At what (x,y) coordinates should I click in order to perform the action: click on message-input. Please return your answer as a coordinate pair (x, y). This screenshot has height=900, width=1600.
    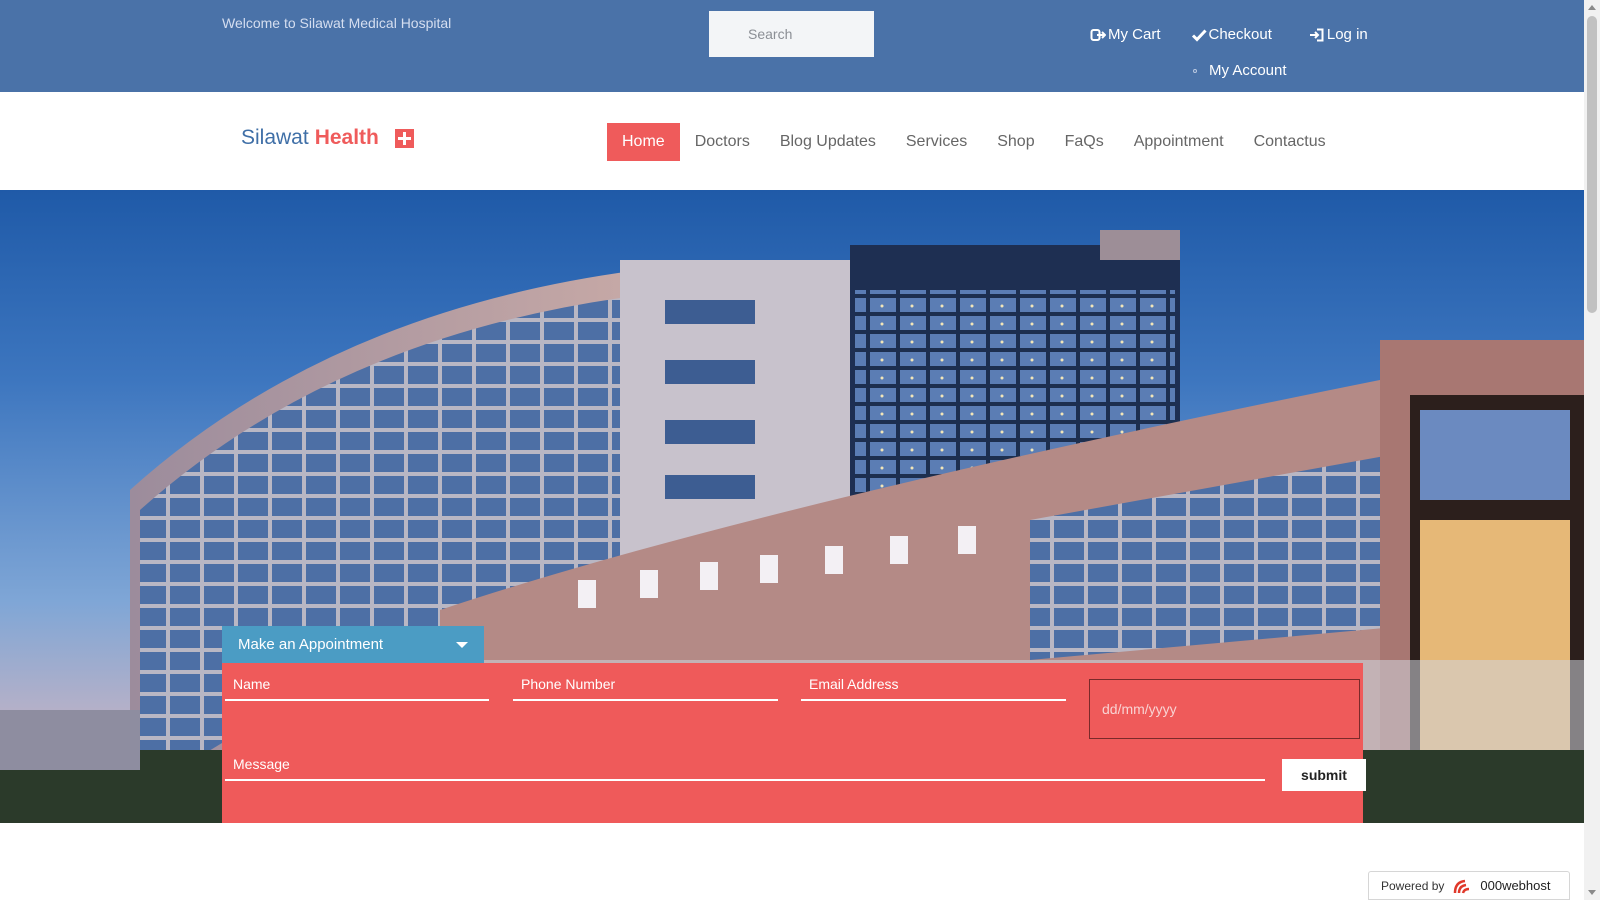
    Looking at the image, I should click on (745, 764).